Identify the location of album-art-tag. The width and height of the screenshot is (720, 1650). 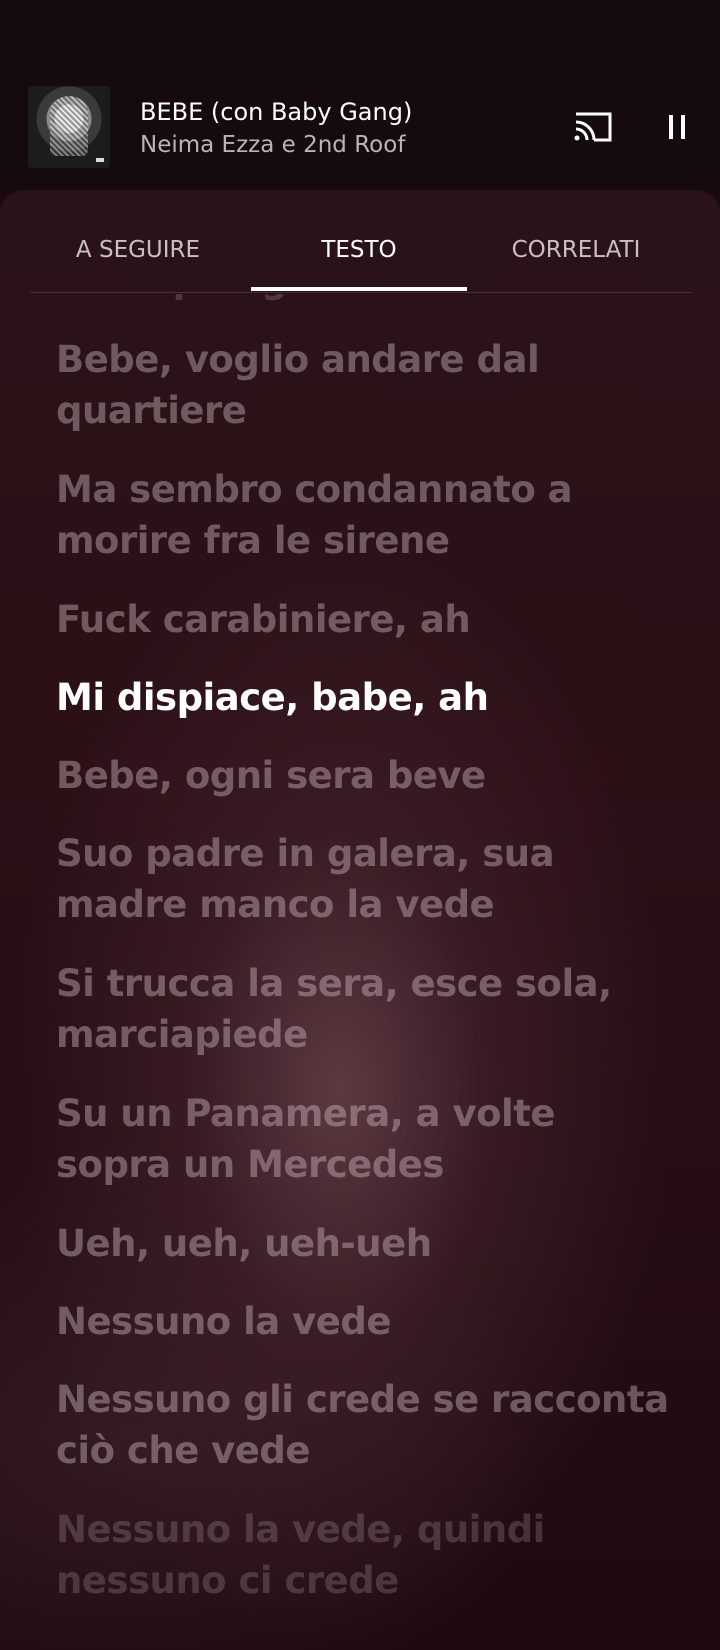
(100, 160).